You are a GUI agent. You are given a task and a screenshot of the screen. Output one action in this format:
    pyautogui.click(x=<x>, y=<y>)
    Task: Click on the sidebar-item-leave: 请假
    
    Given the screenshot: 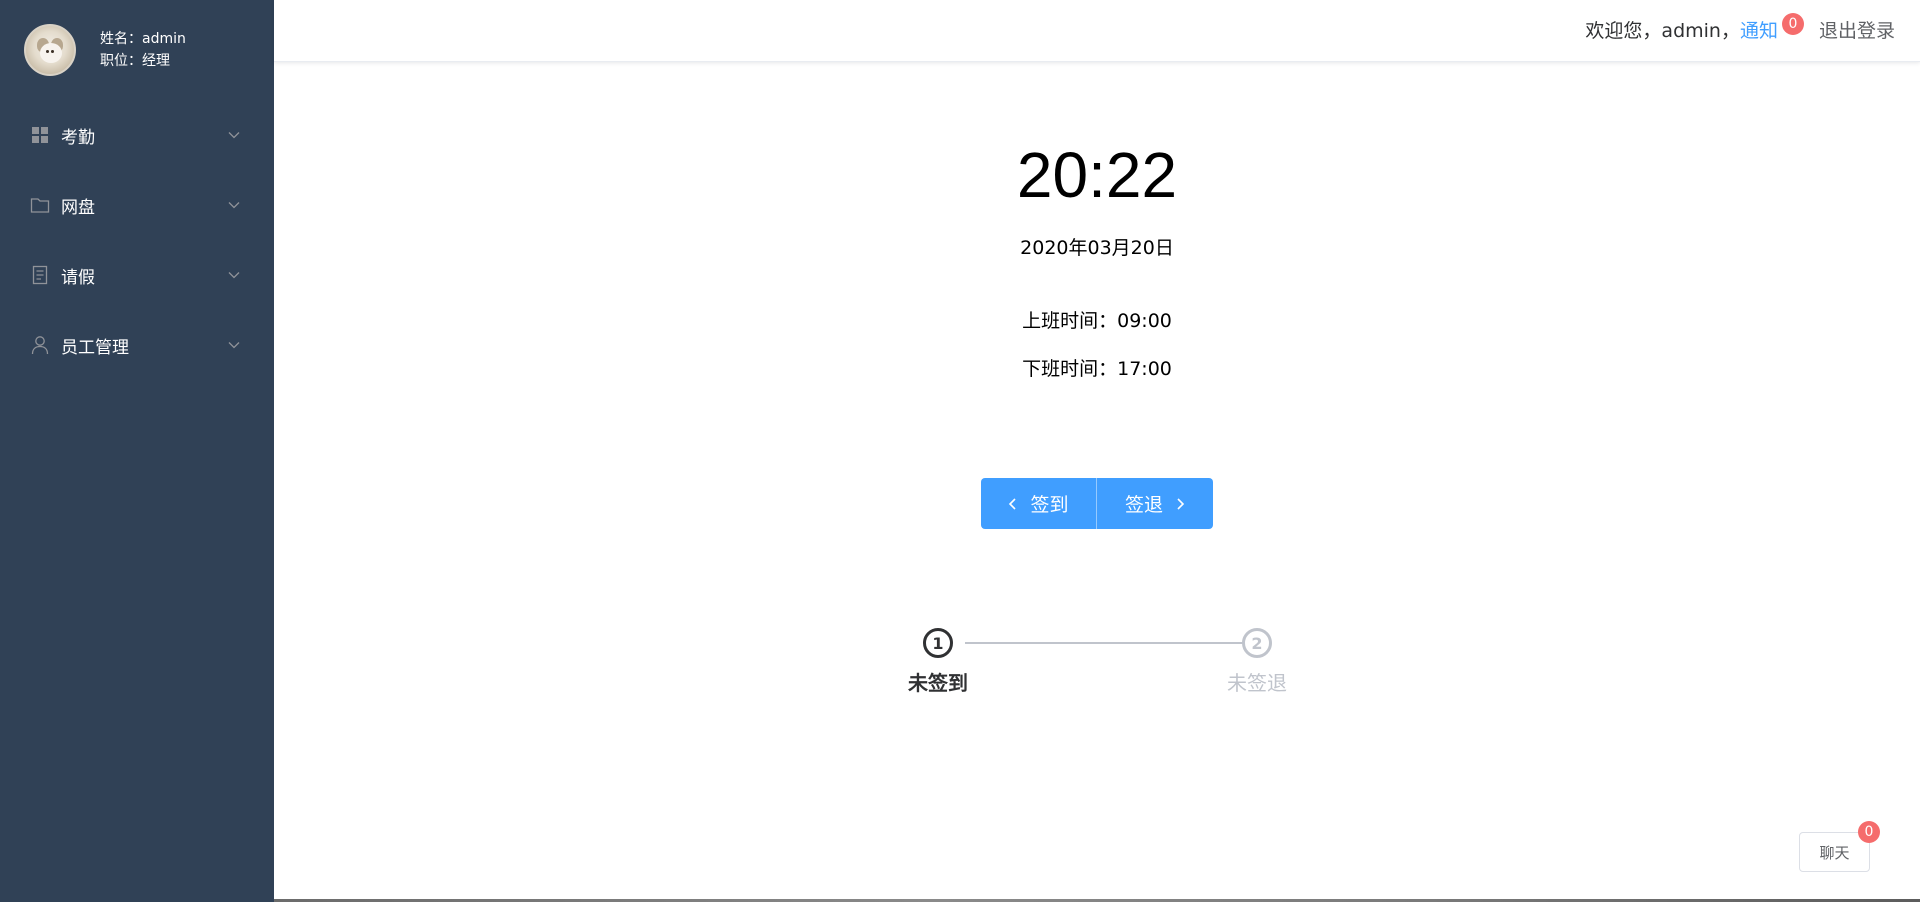 What is the action you would take?
    pyautogui.click(x=137, y=275)
    